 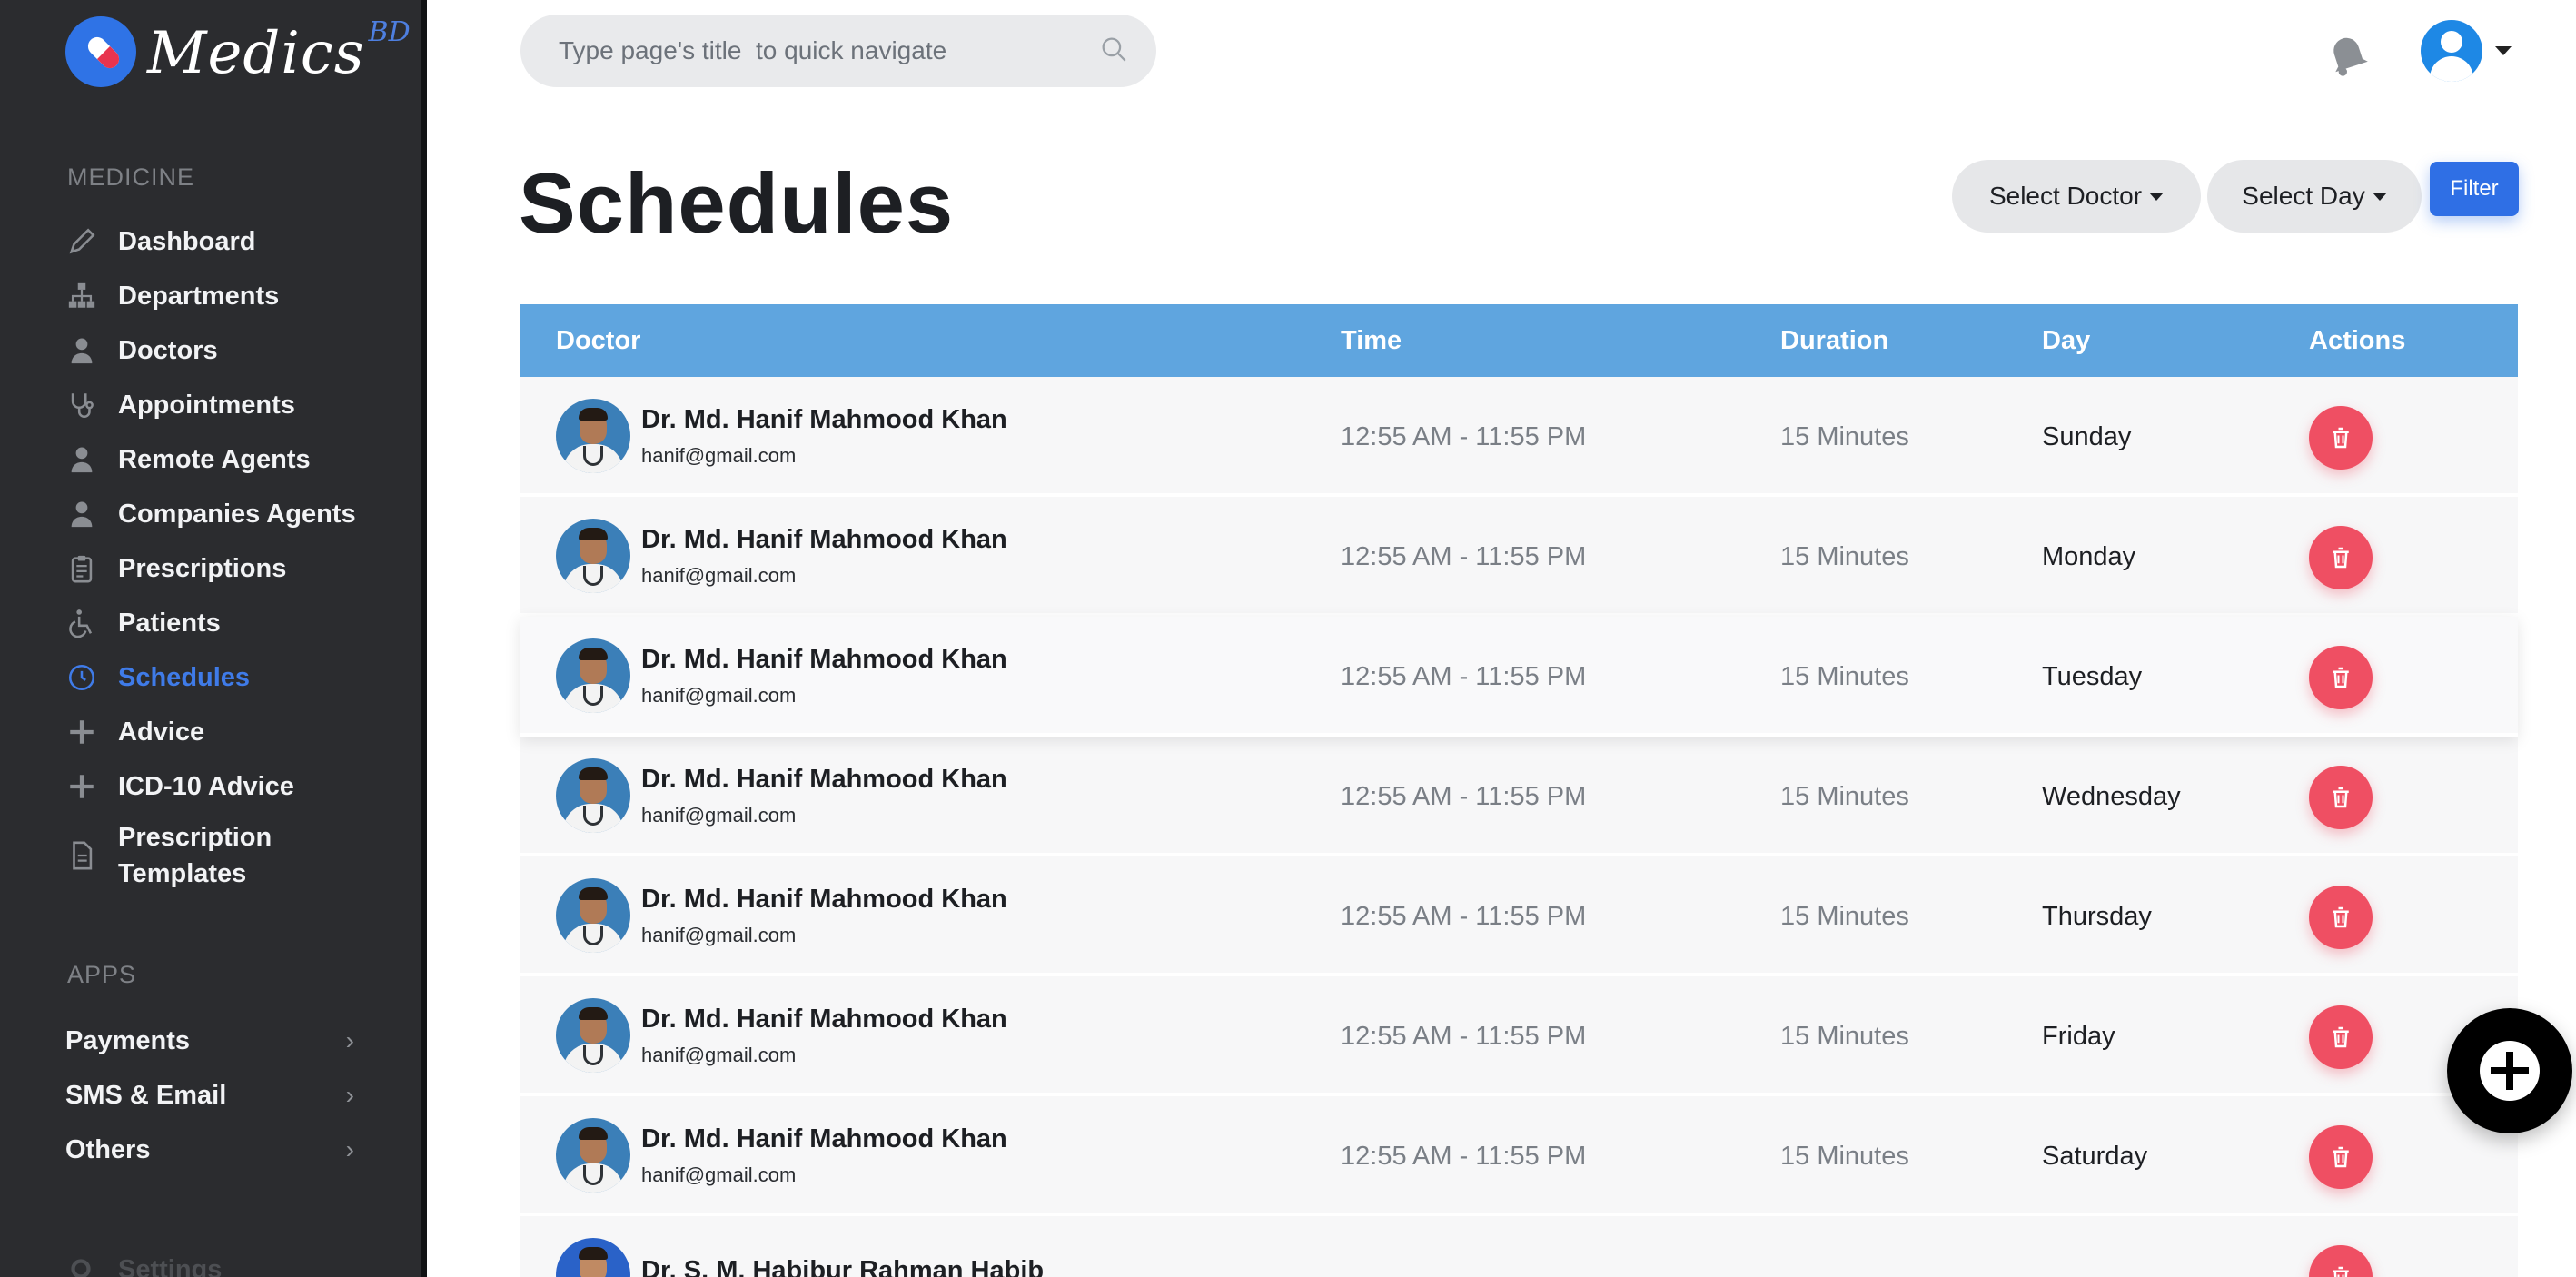 I want to click on sidebar-item-schedules: Schedules, so click(x=242, y=677).